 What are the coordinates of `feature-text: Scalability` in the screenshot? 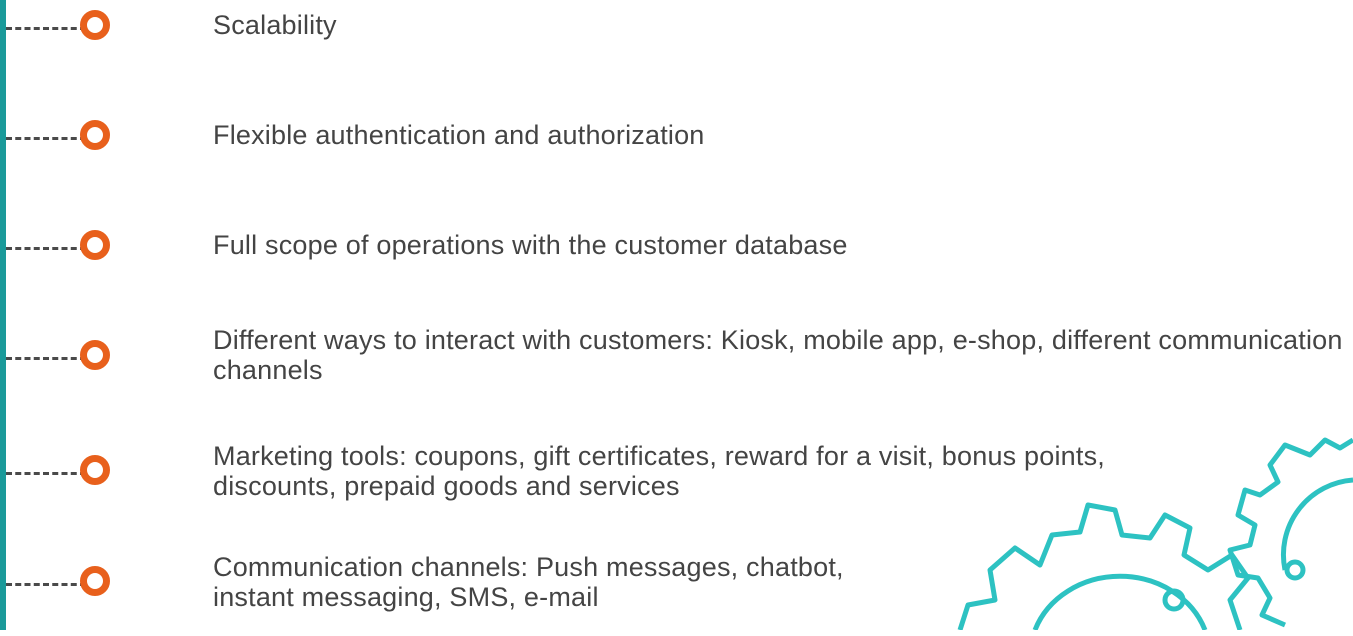 It's located at (275, 25).